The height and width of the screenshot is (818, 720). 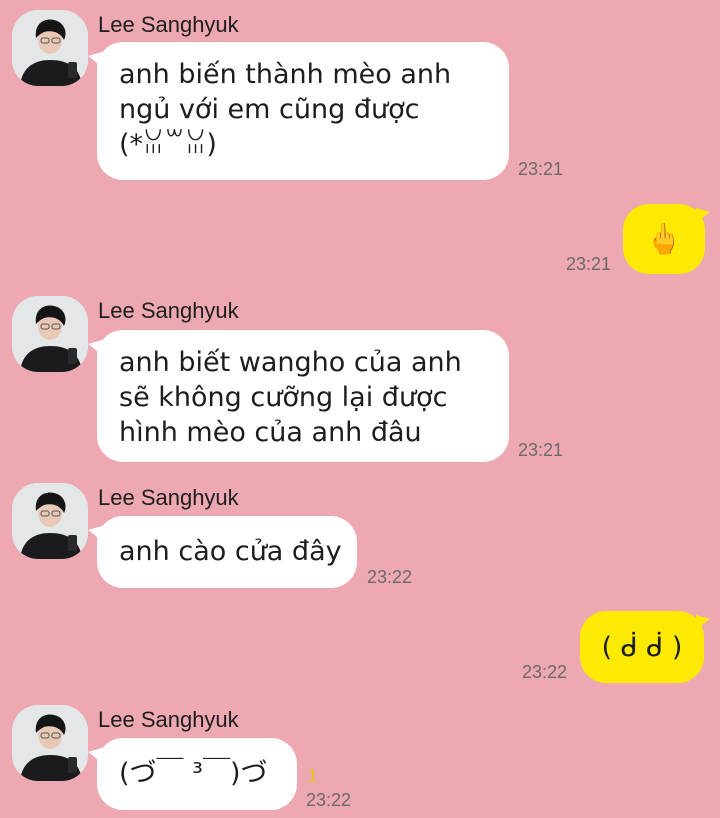 I want to click on message-text-line: hình mèo của anh đâu, so click(x=270, y=432).